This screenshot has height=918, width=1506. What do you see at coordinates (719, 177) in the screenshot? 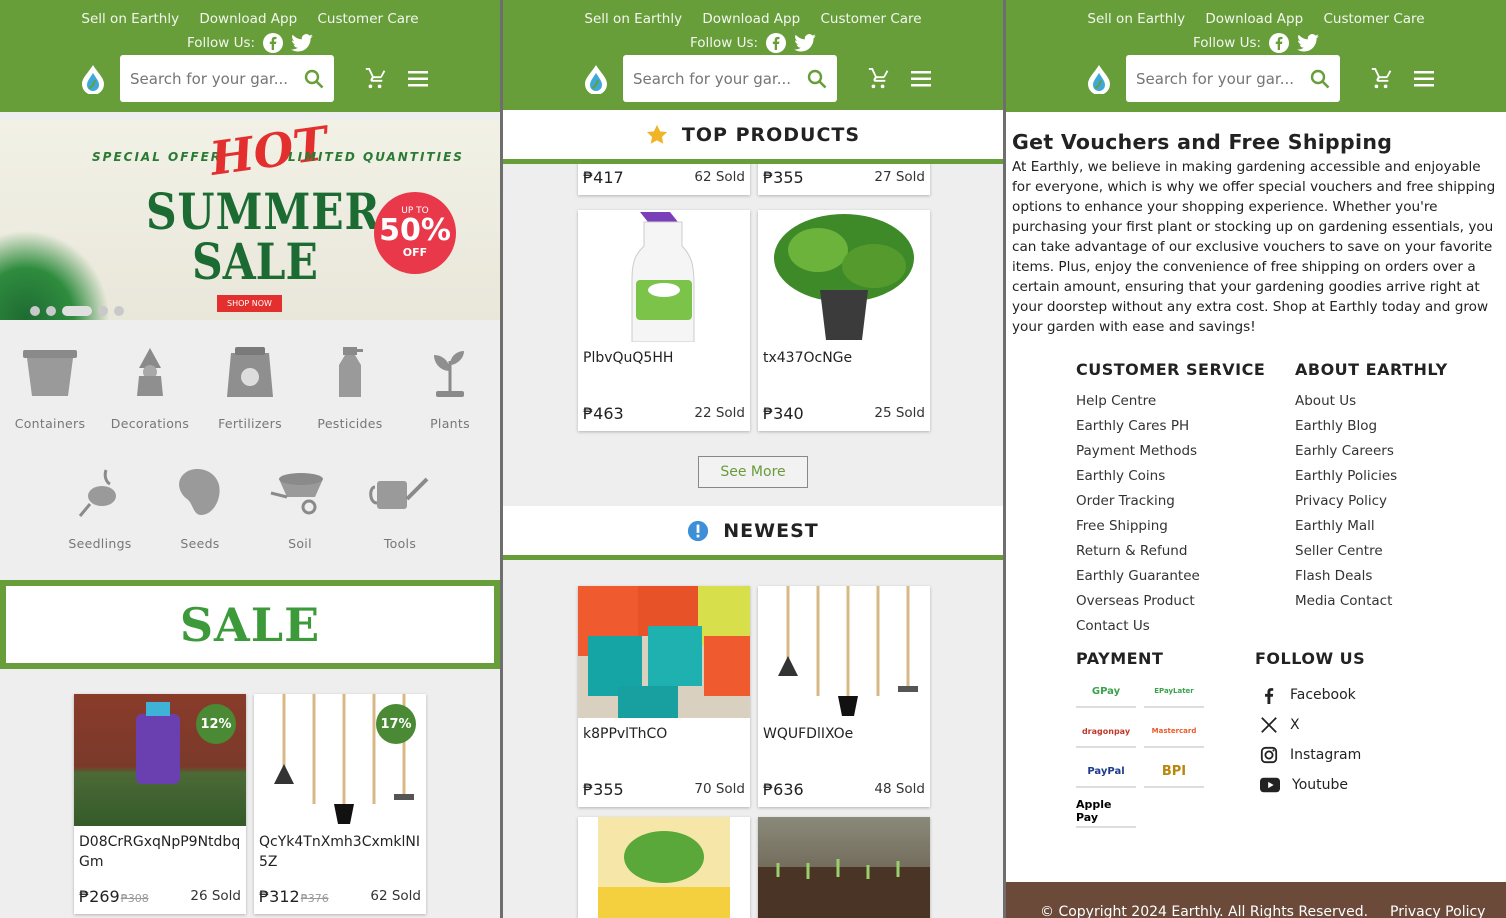
I see `product-sold: 62 Sold` at bounding box center [719, 177].